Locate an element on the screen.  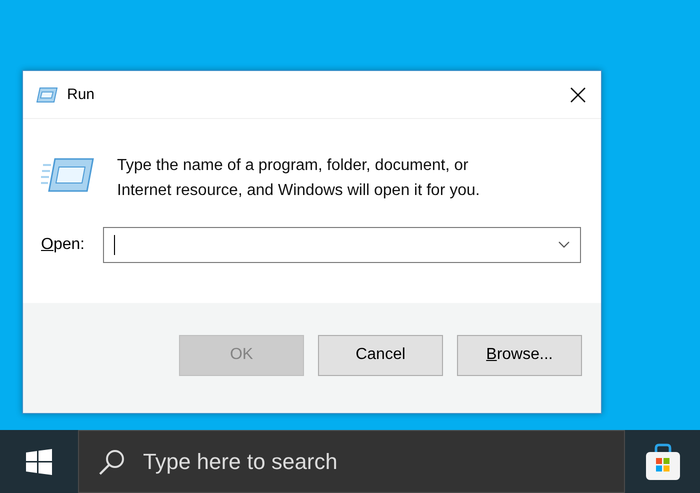
search-box: Type here to search is located at coordinates (351, 461).